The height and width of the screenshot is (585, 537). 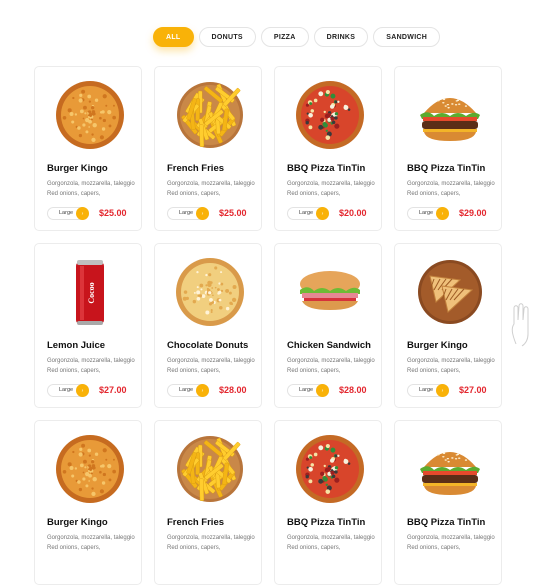 What do you see at coordinates (173, 37) in the screenshot?
I see `tab-all: ALL` at bounding box center [173, 37].